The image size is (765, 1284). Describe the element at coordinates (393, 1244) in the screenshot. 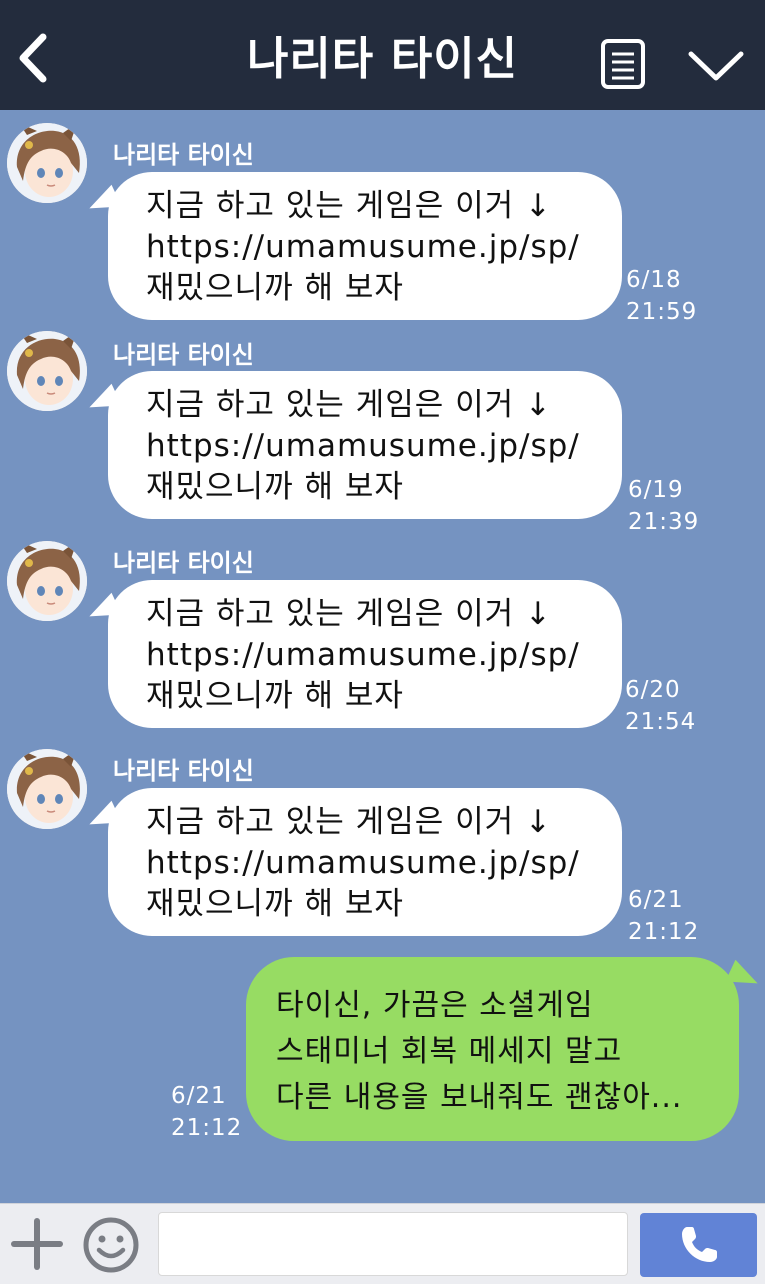

I see `message-input` at that location.